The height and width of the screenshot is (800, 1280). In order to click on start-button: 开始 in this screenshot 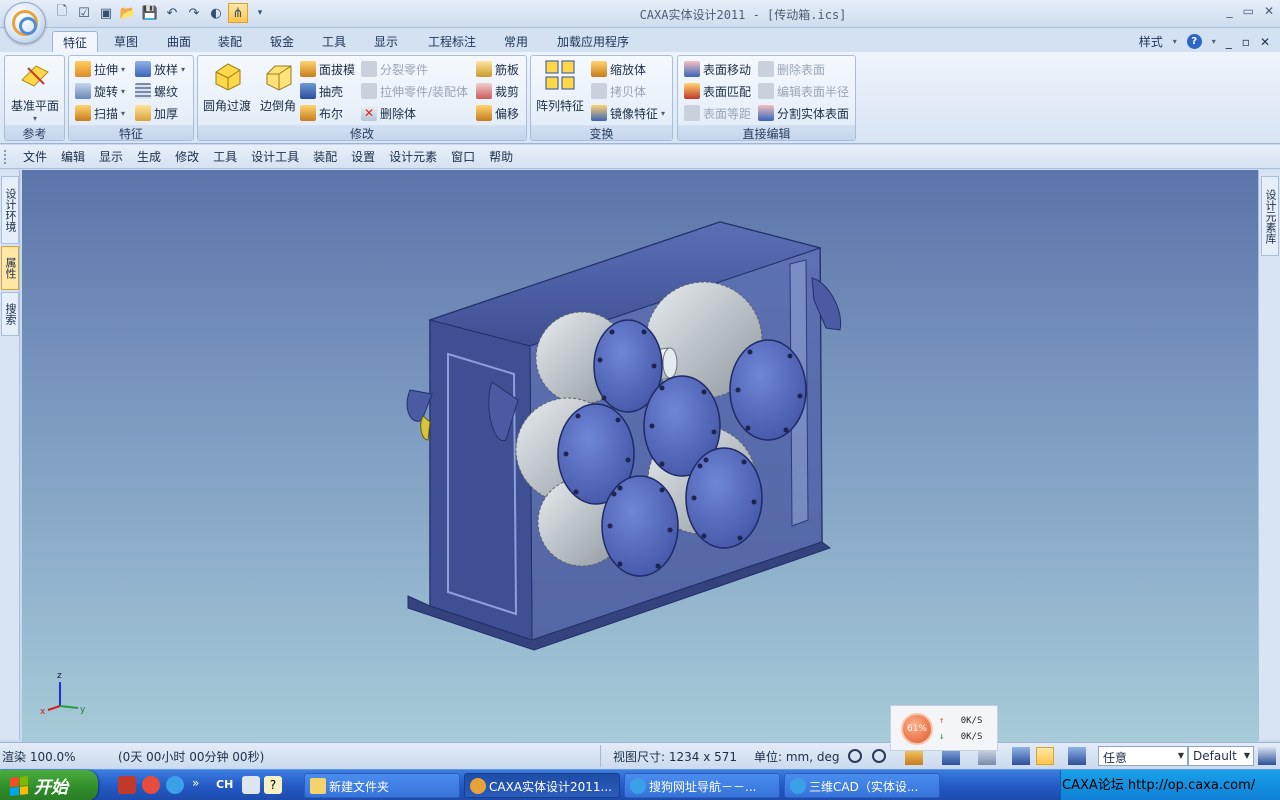, I will do `click(49, 785)`.